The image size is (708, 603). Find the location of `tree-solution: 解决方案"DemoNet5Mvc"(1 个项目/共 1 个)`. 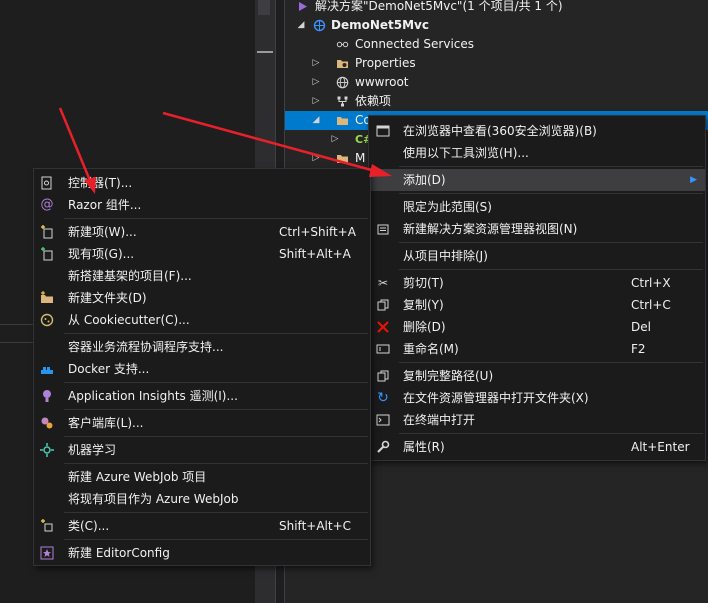

tree-solution: 解决方案"DemoNet5Mvc"(1 个项目/共 1 个) is located at coordinates (496, 8).